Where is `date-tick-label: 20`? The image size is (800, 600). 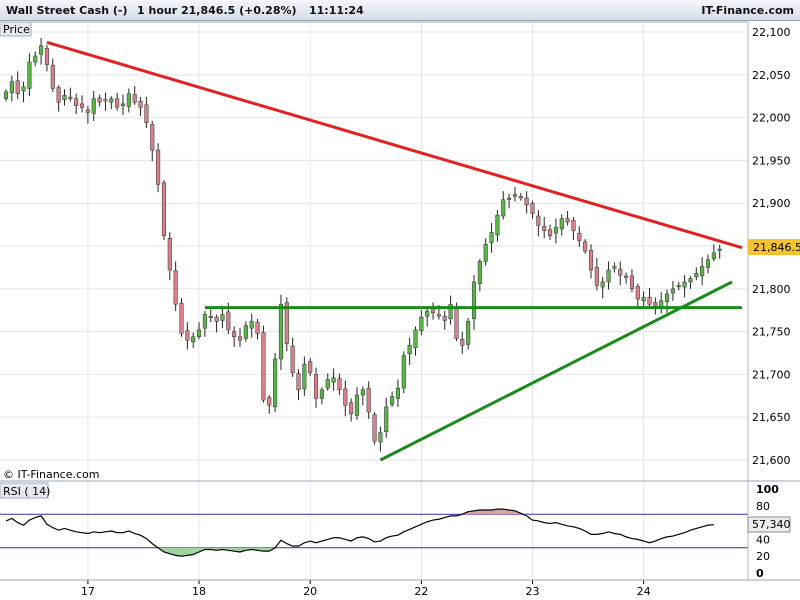 date-tick-label: 20 is located at coordinates (310, 591).